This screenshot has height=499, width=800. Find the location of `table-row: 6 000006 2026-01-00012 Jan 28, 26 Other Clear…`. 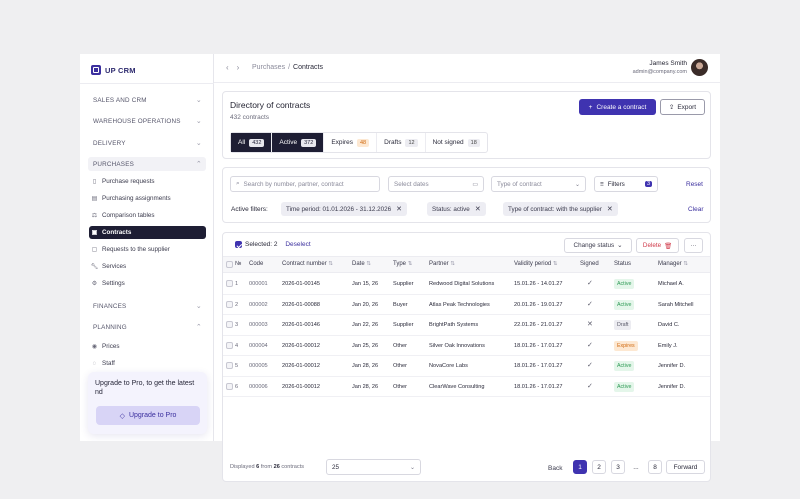

table-row: 6 000006 2026-01-00012 Jan 28, 26 Other Clear… is located at coordinates (466, 387).